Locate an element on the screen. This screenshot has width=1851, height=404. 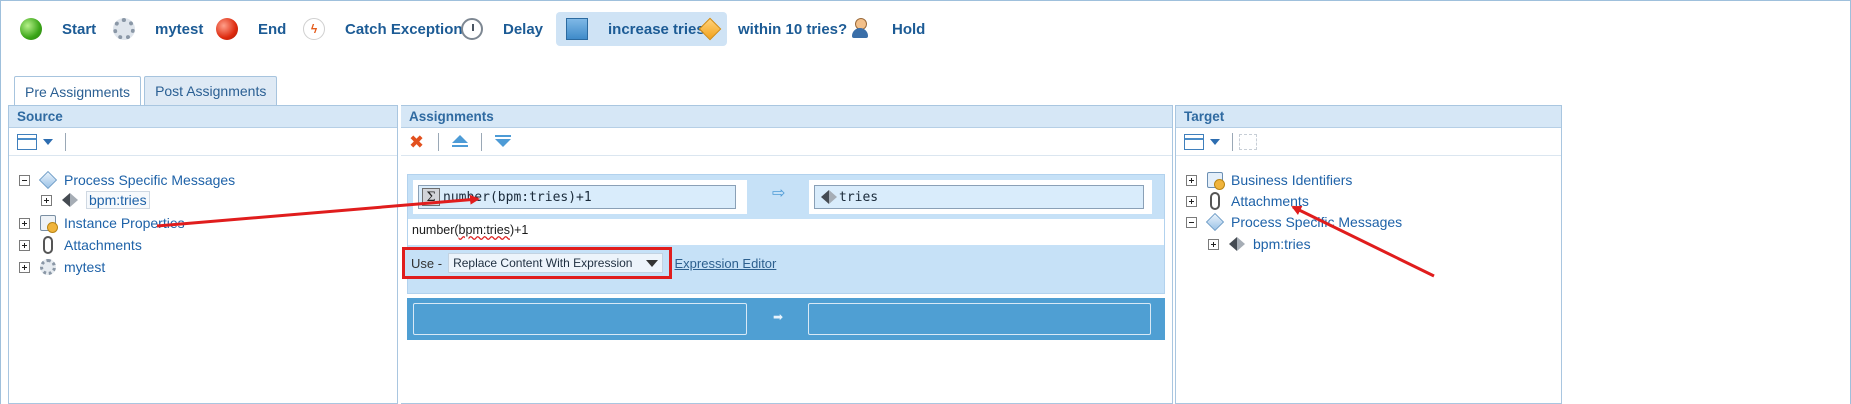
use-label: Use - is located at coordinates (427, 263).